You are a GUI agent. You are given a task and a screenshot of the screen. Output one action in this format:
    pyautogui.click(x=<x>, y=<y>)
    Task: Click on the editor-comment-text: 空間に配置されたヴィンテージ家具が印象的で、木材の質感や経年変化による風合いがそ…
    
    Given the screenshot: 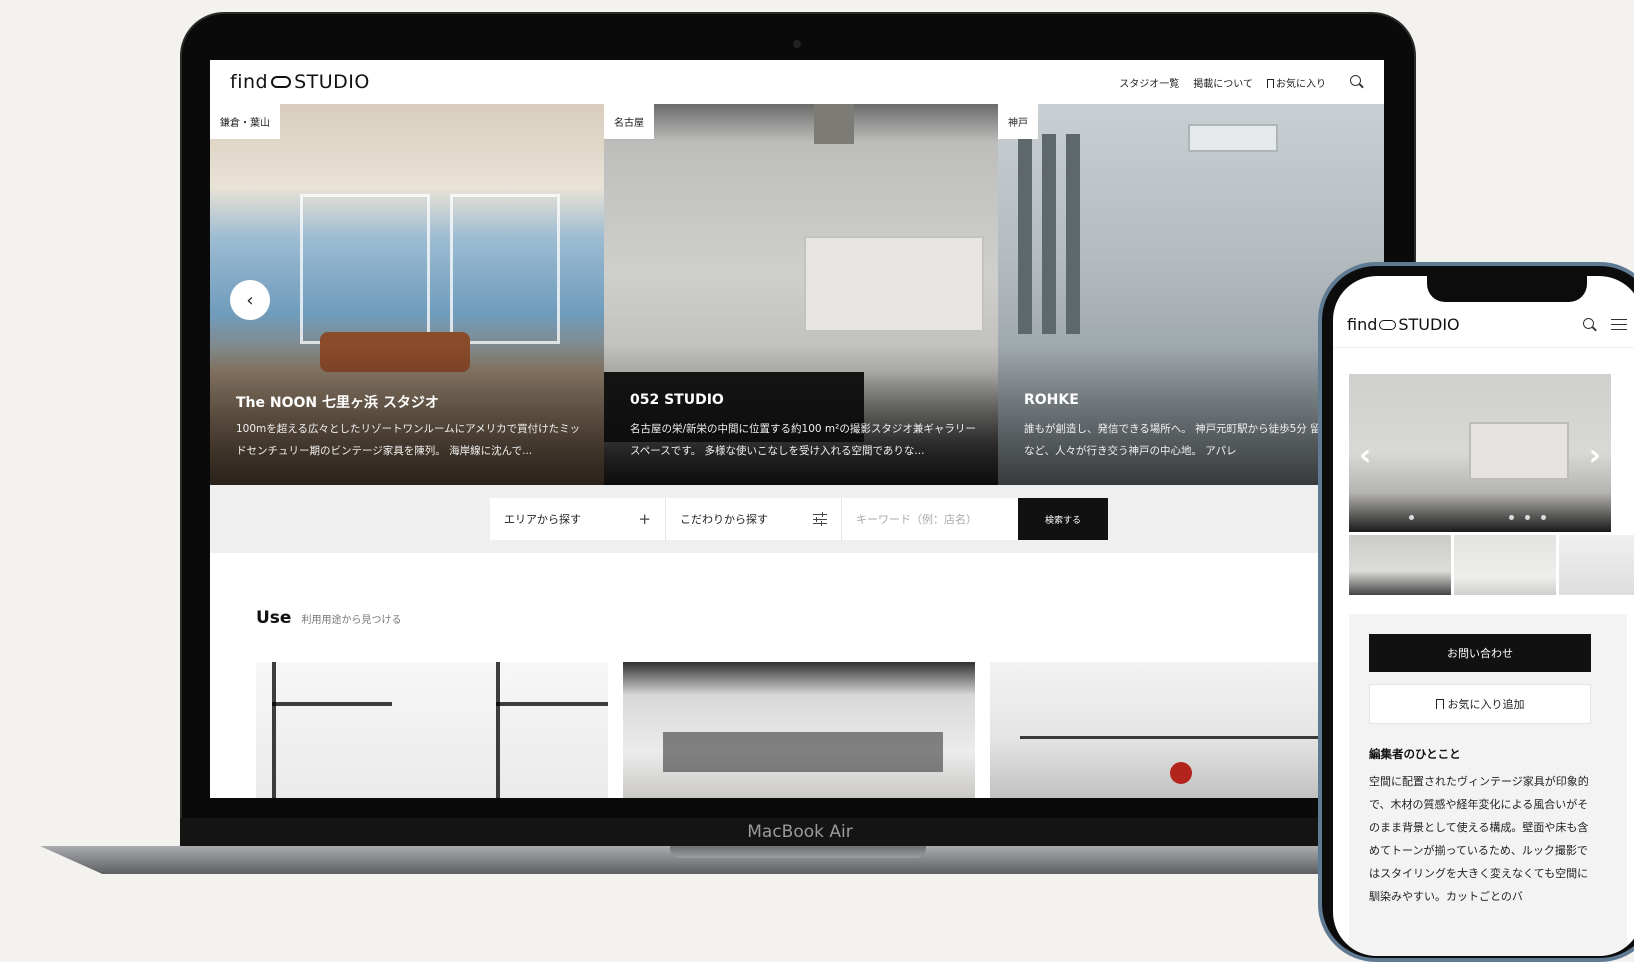 What is the action you would take?
    pyautogui.click(x=1479, y=839)
    